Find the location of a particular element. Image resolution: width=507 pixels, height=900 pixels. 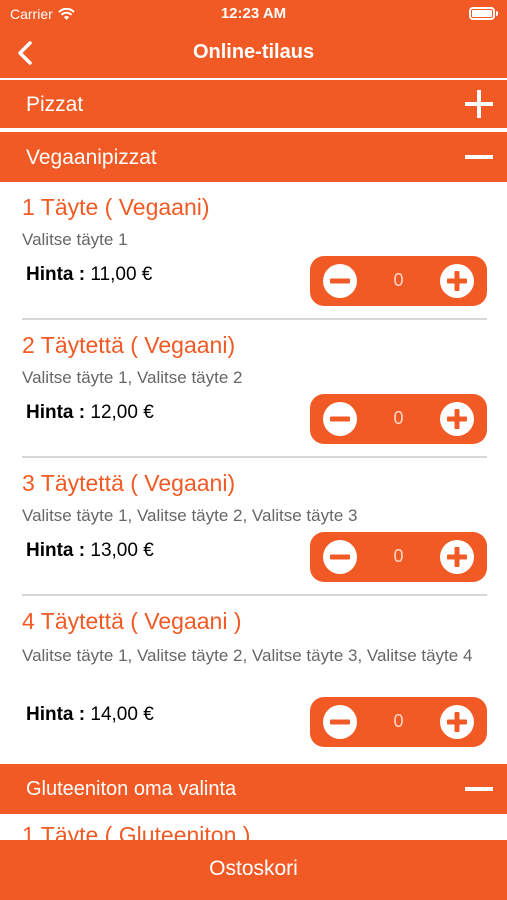

product-price: Hinta : 13,00 € is located at coordinates (90, 551).